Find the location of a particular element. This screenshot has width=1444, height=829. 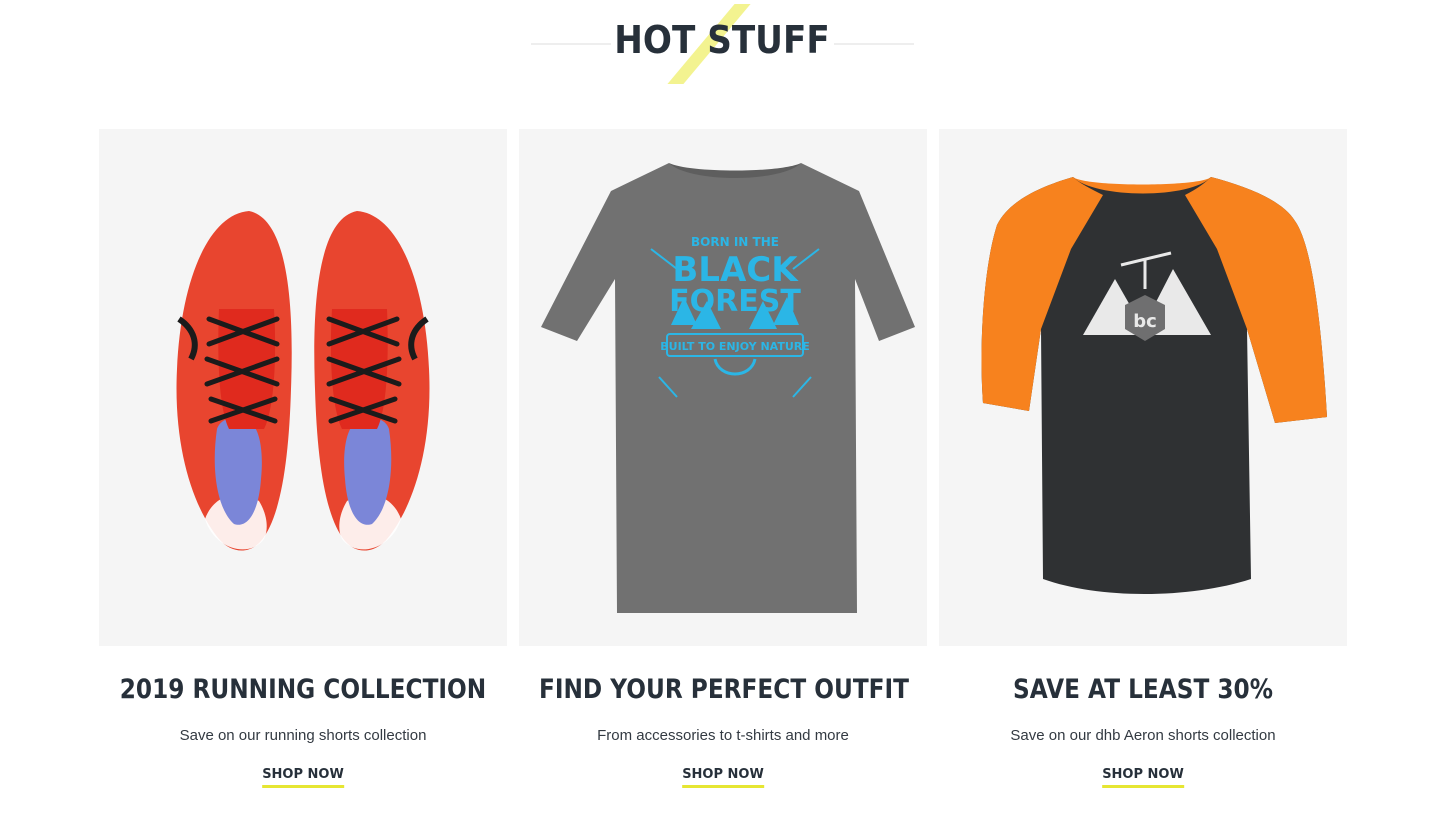

card-title: SAVE AT LEAST 30% is located at coordinates (1143, 689).